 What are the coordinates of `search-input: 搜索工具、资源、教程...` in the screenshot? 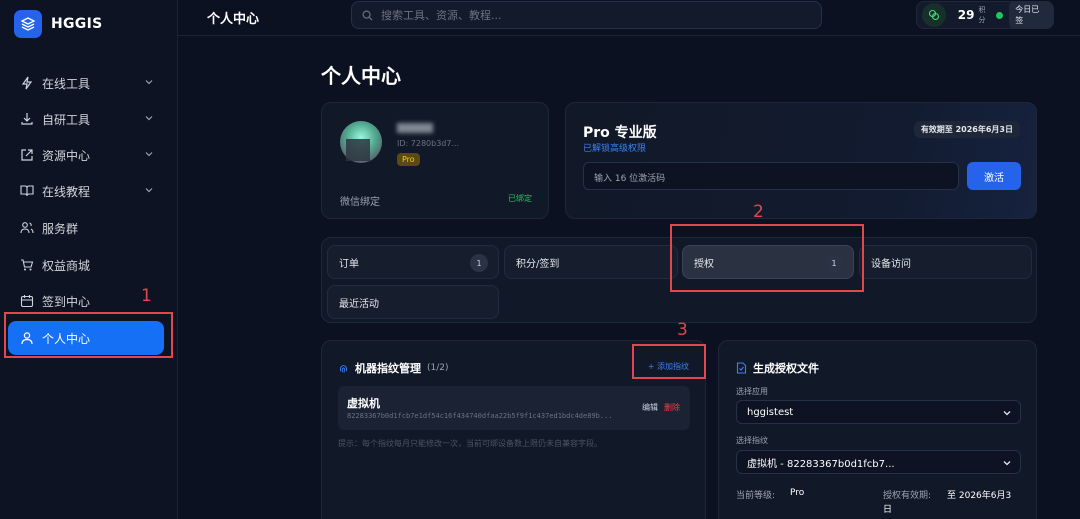 It's located at (586, 15).